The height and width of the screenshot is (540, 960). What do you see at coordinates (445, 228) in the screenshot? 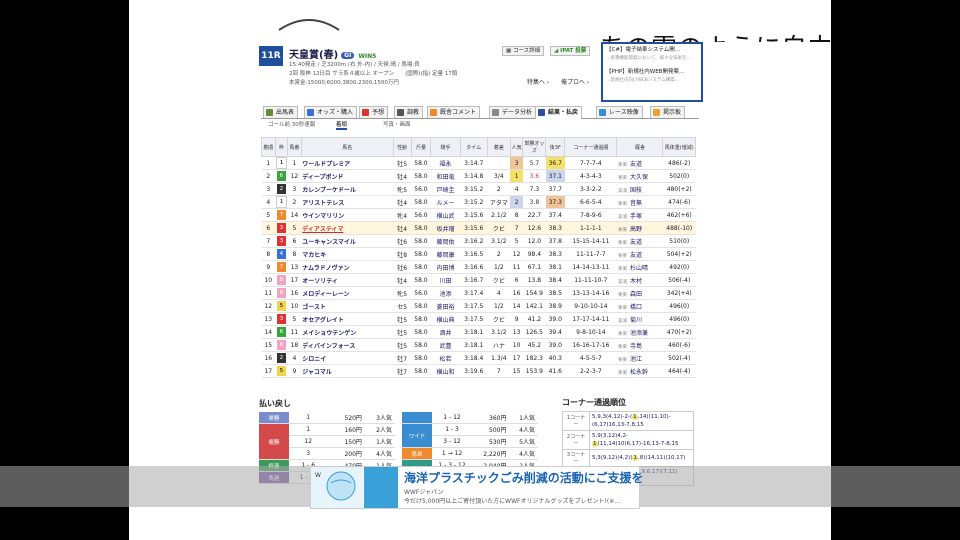
I see `cell-jock: 坂井瑠` at bounding box center [445, 228].